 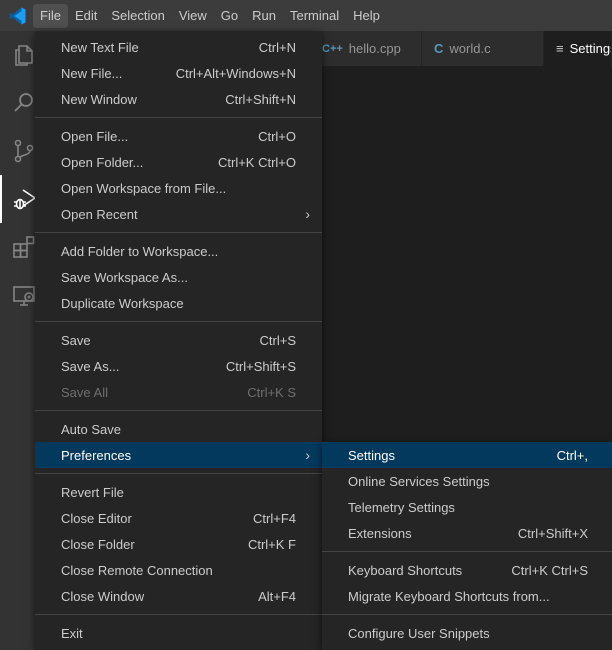 I want to click on menu-item-auto-save: Auto Save, so click(x=178, y=429).